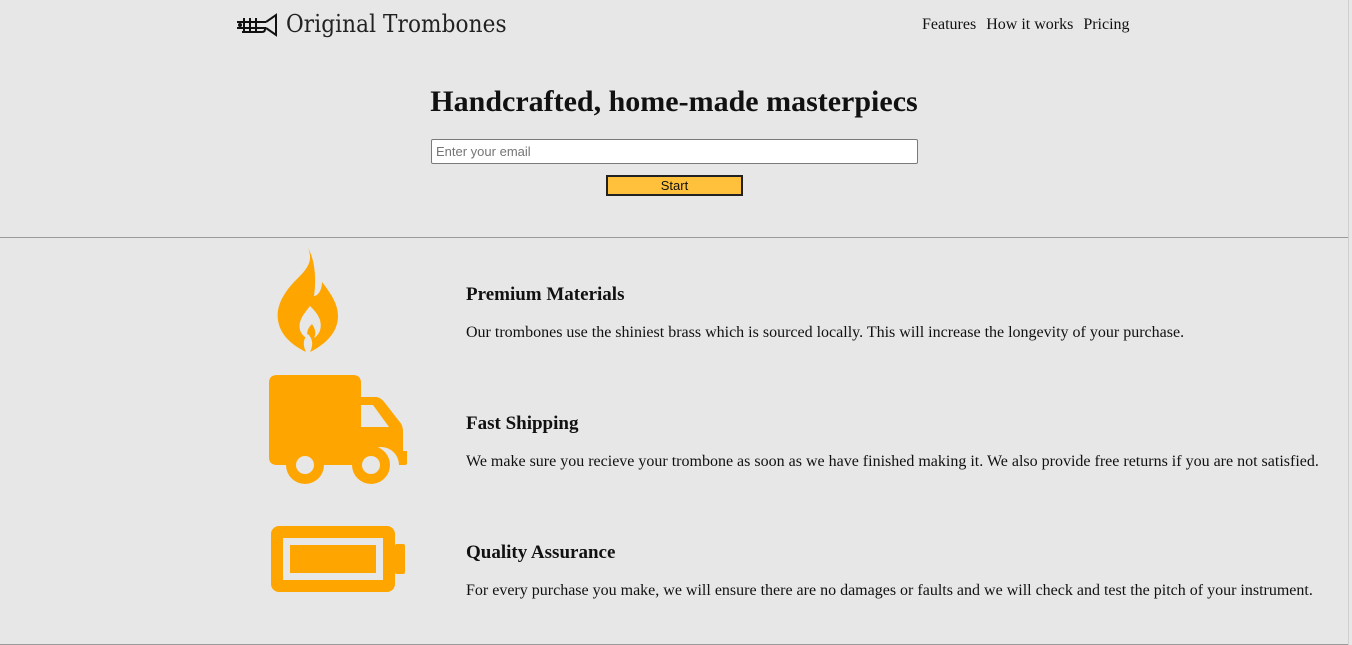 The height and width of the screenshot is (645, 1352). What do you see at coordinates (308, 303) in the screenshot?
I see `flame-icon` at bounding box center [308, 303].